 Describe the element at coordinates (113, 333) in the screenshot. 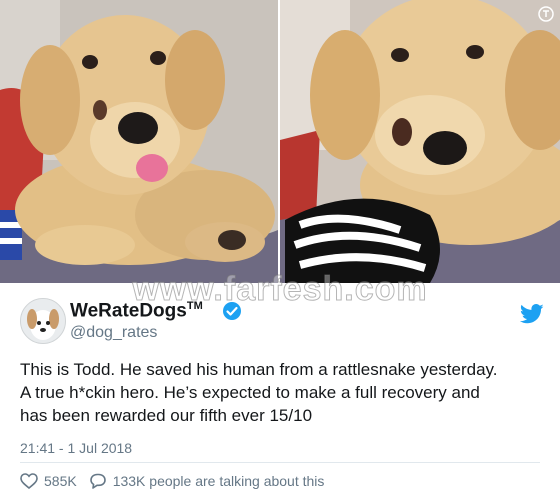

I see `handle: @dog_rates` at that location.